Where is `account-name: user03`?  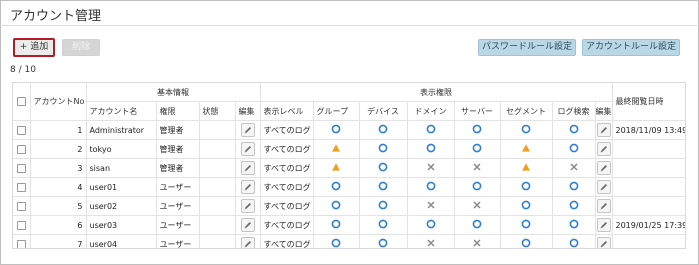
account-name: user03 is located at coordinates (121, 225).